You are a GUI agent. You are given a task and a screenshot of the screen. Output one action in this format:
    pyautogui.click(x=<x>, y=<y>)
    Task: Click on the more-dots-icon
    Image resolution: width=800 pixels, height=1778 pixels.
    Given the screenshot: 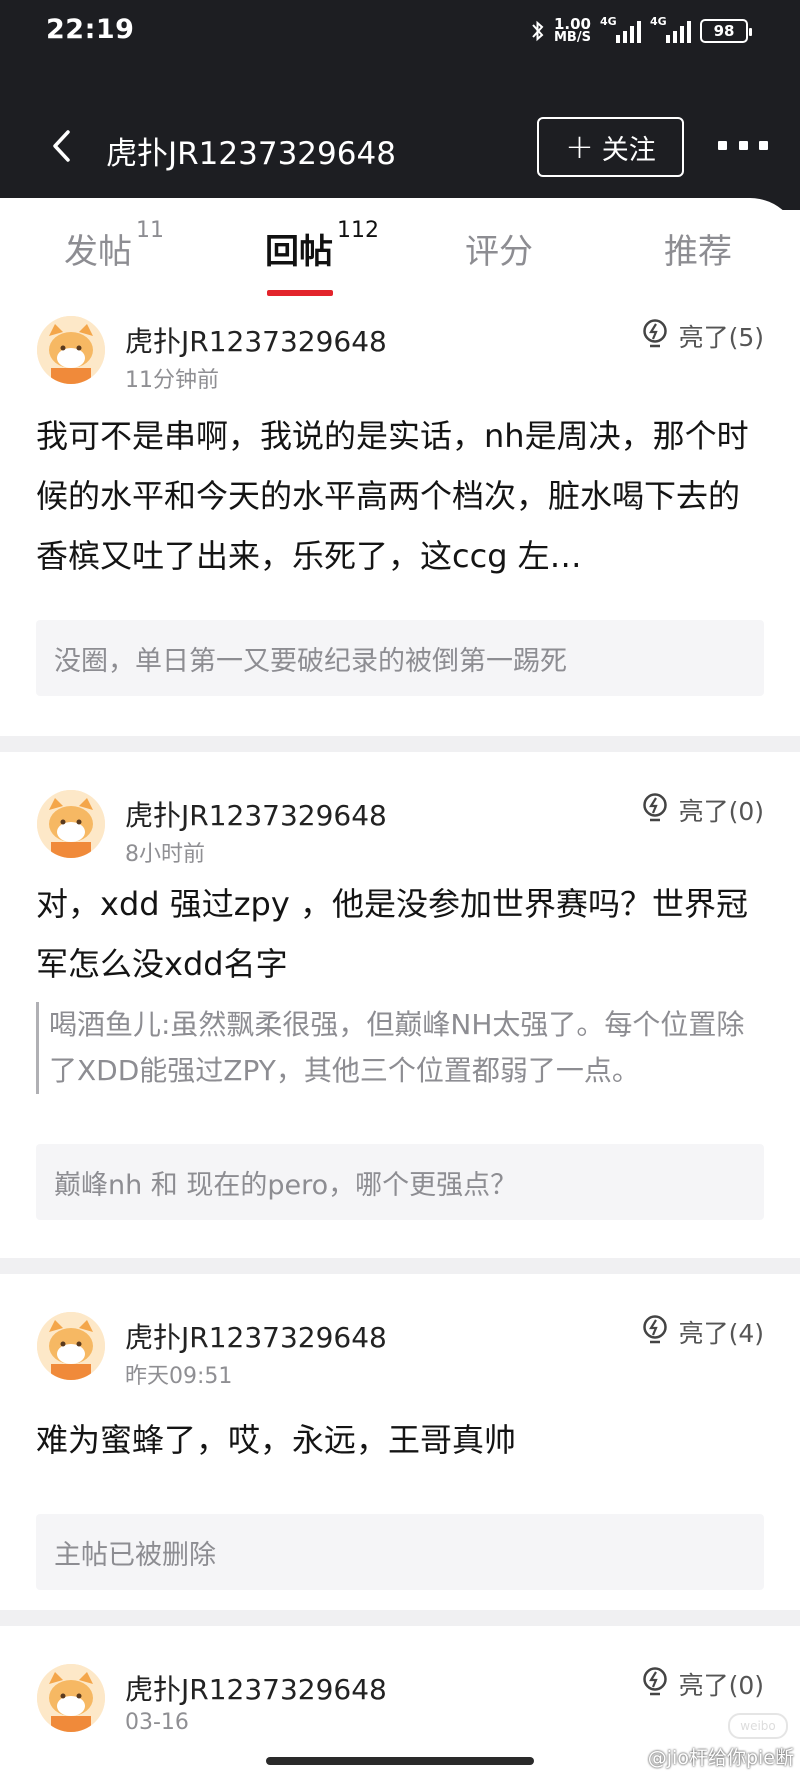 What is the action you would take?
    pyautogui.click(x=722, y=145)
    